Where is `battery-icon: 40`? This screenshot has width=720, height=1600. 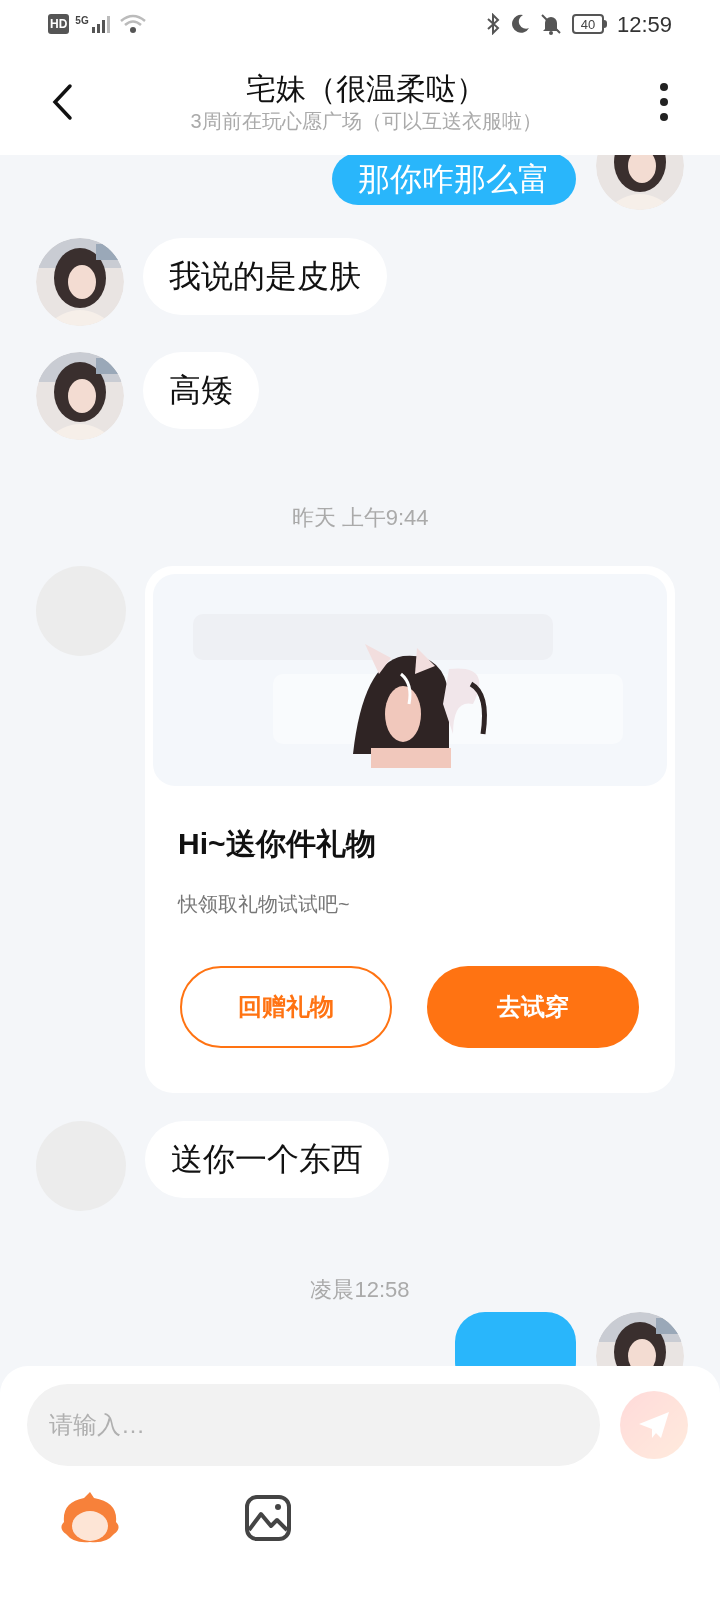
battery-icon: 40 is located at coordinates (589, 24).